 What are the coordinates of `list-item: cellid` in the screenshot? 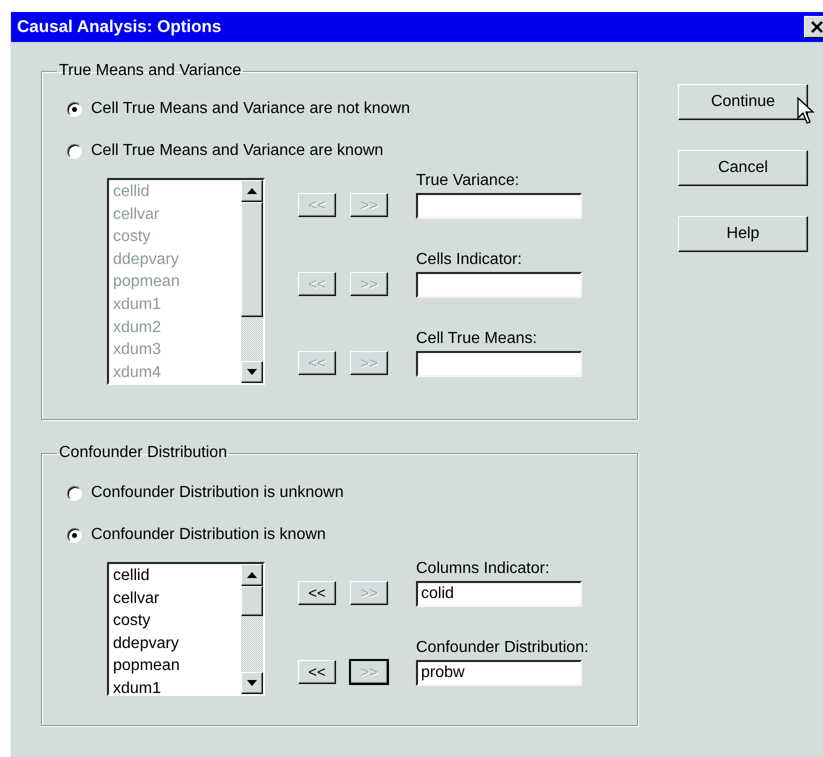 It's located at (177, 576).